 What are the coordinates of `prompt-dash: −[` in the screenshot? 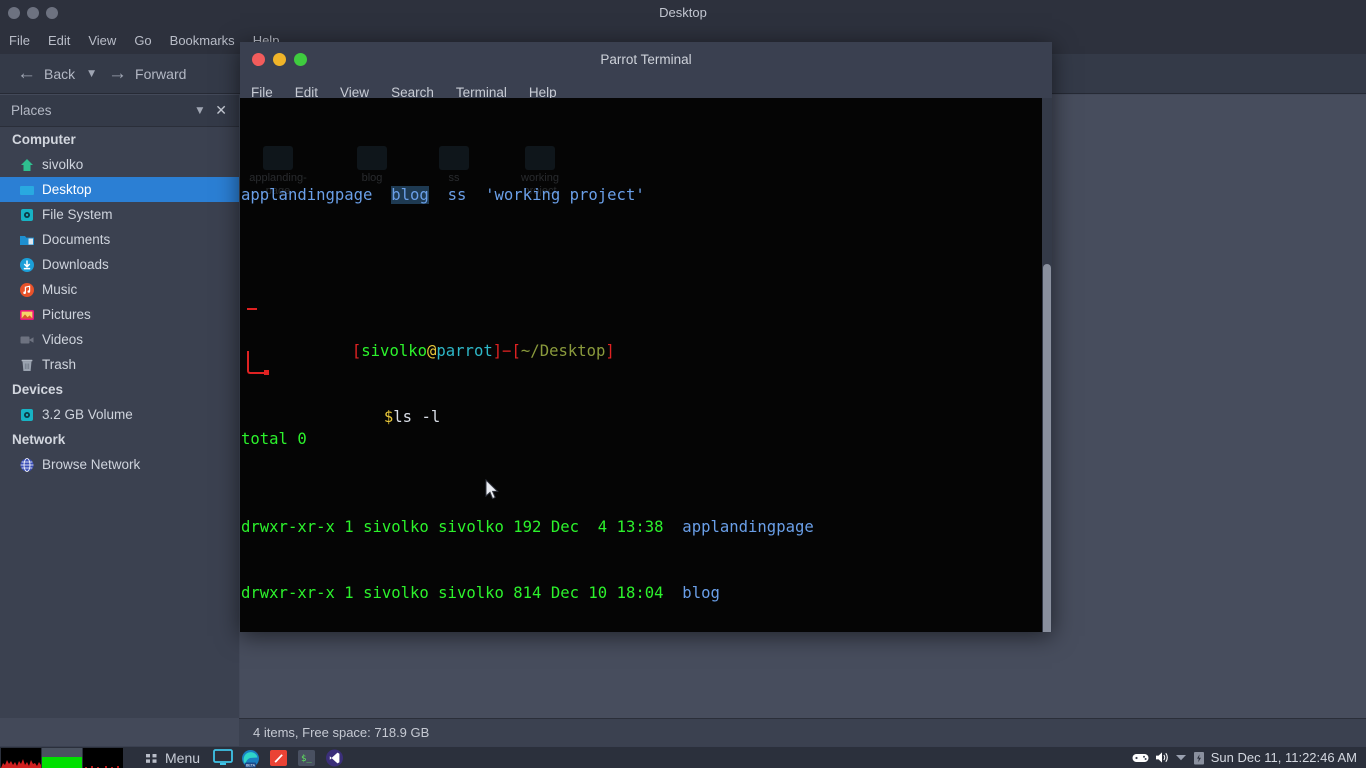 It's located at (511, 351).